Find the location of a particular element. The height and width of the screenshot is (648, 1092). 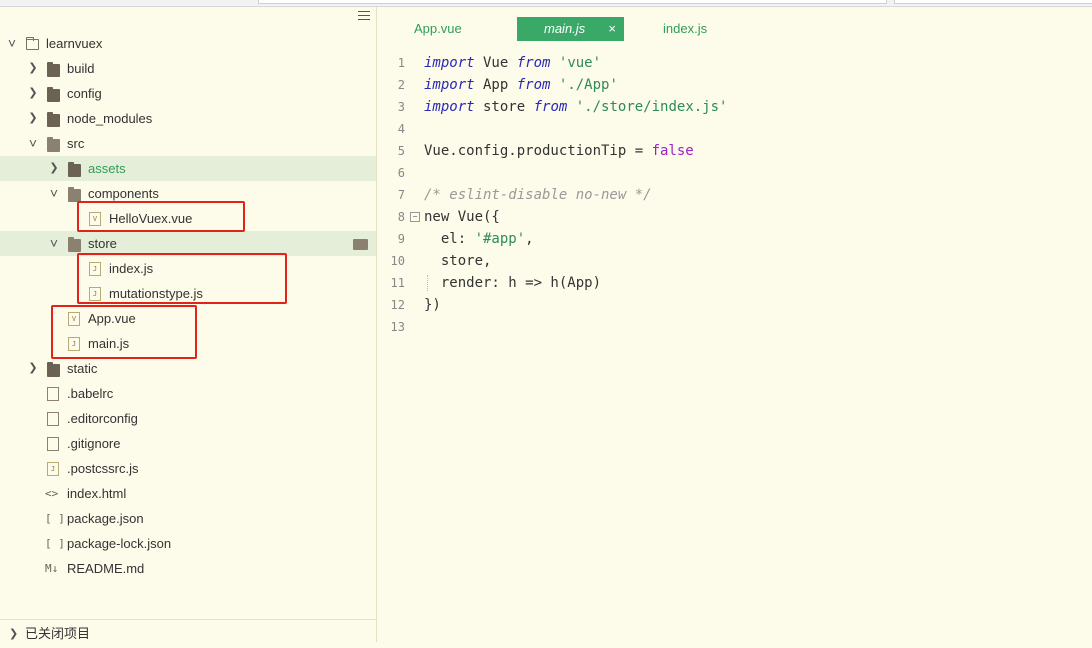

tree-item-indexhtml: <> index.html is located at coordinates (188, 493).